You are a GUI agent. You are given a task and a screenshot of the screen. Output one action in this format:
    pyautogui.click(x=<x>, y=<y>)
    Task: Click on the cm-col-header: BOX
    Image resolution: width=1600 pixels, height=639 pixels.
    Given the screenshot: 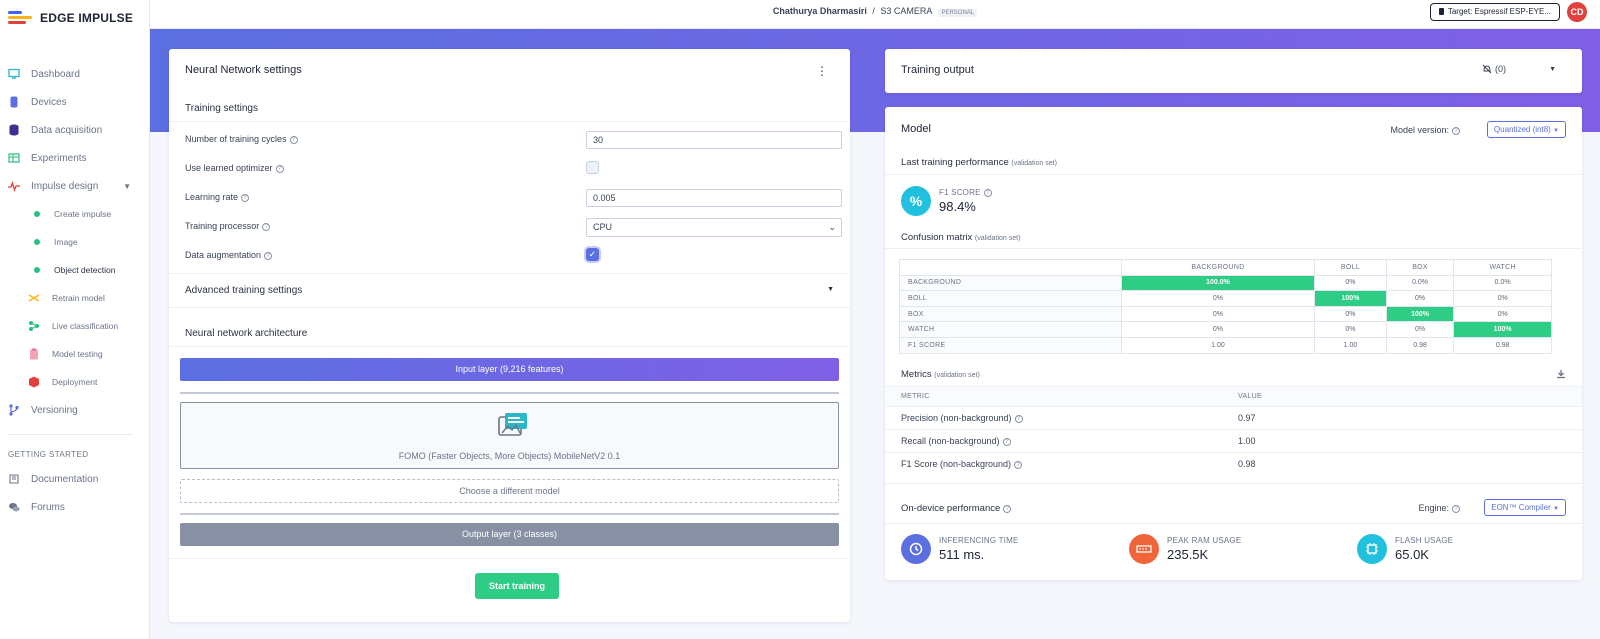 What is the action you would take?
    pyautogui.click(x=1420, y=267)
    